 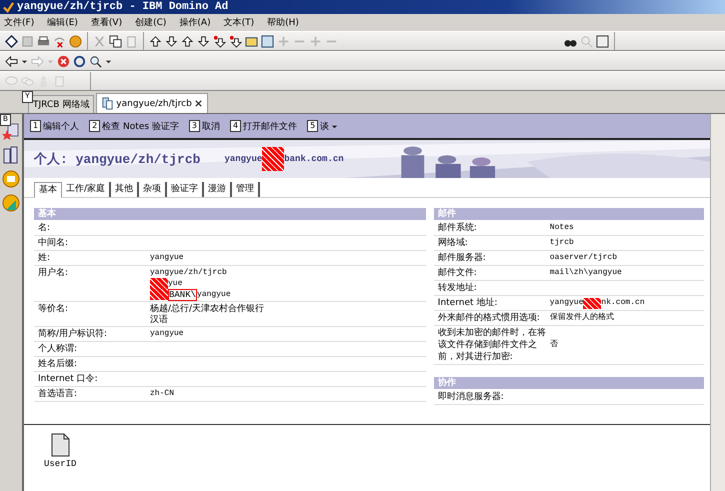 I want to click on field-label: 等价名:, so click(x=54, y=309).